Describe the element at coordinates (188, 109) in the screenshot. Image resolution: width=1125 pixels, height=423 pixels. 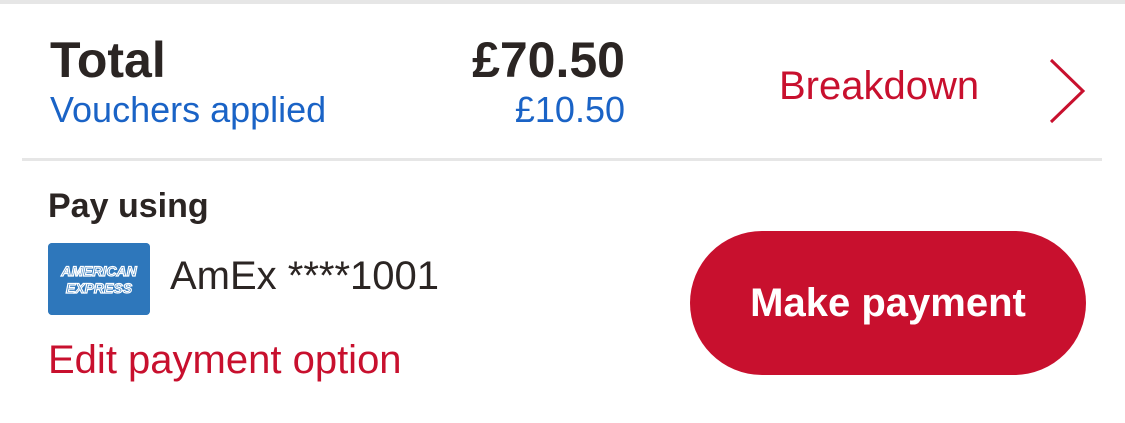
I see `vouchers-applied-label: Vouchers applied` at that location.